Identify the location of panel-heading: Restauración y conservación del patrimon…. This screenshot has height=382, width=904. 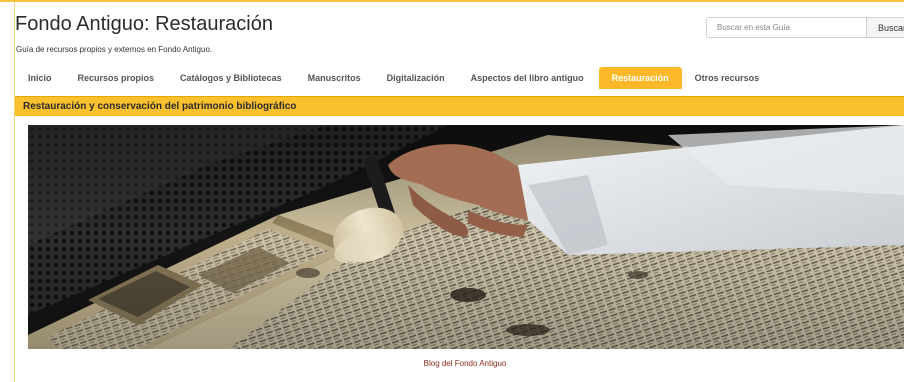
(459, 106).